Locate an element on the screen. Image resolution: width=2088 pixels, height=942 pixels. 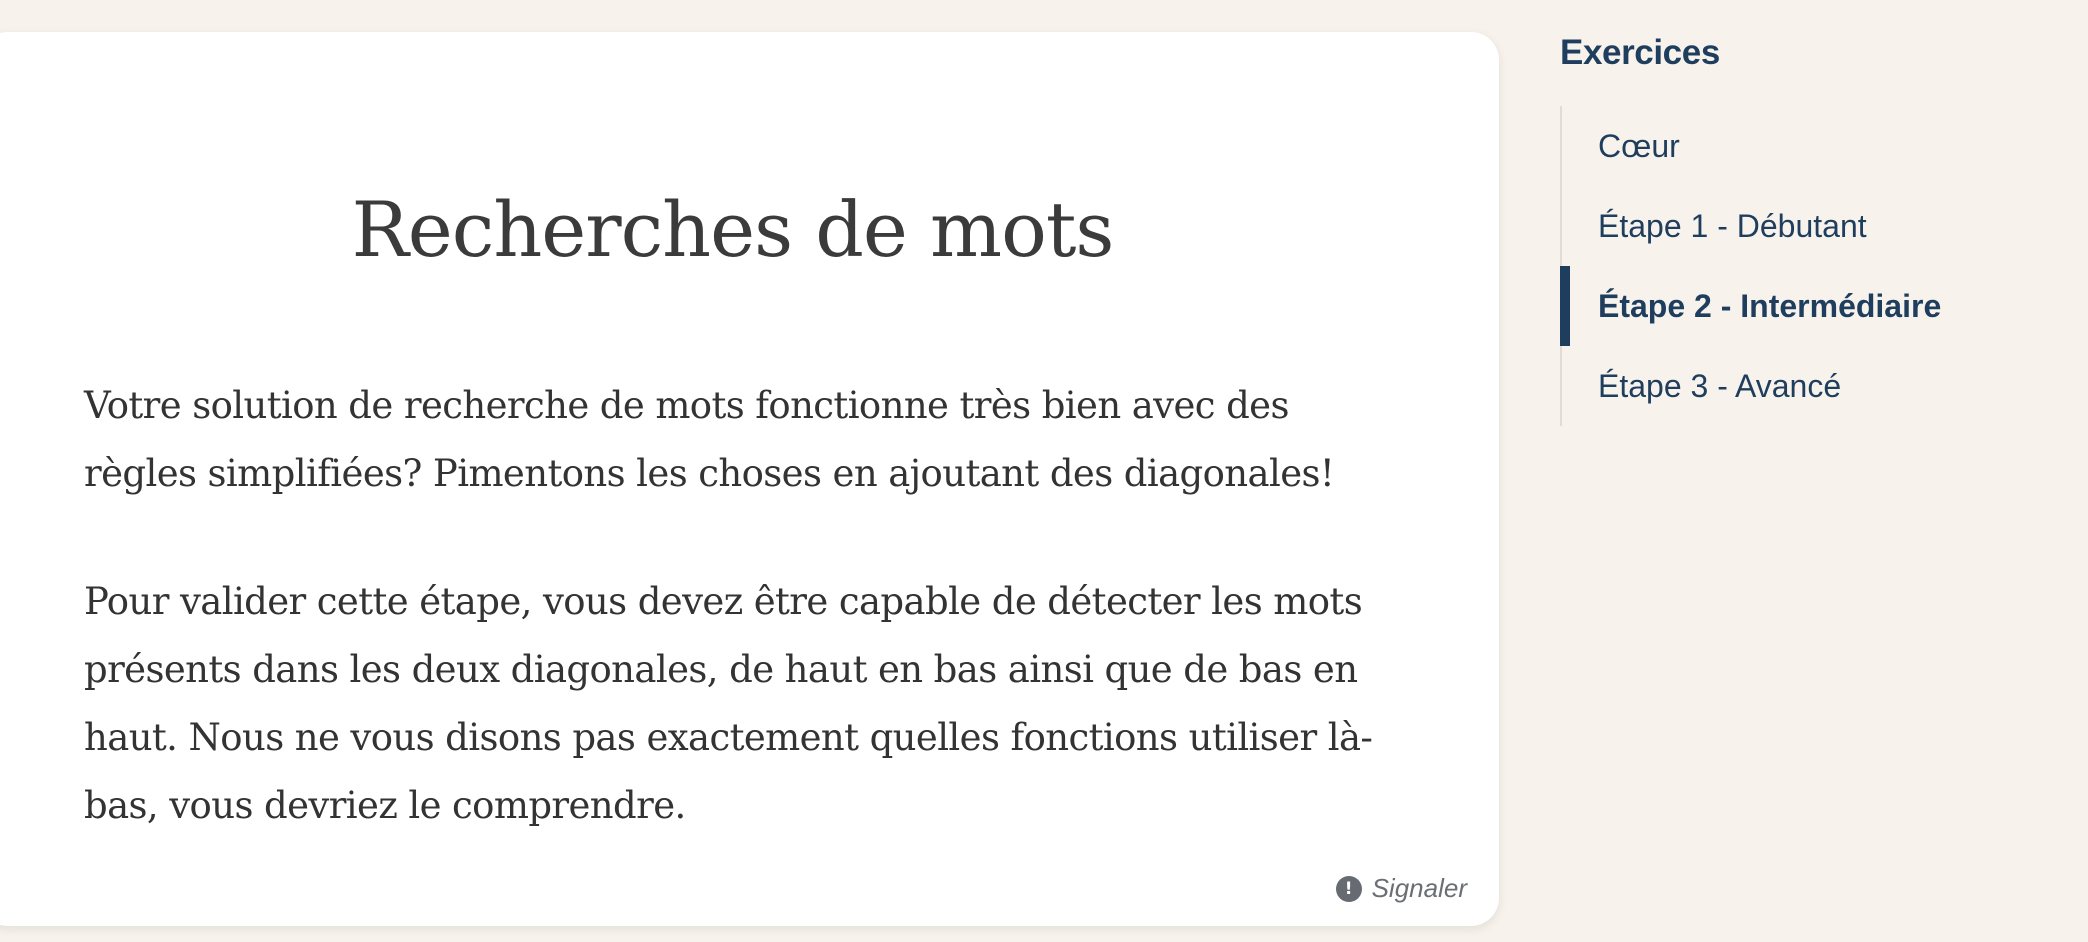
report-label: Signaler is located at coordinates (1419, 888).